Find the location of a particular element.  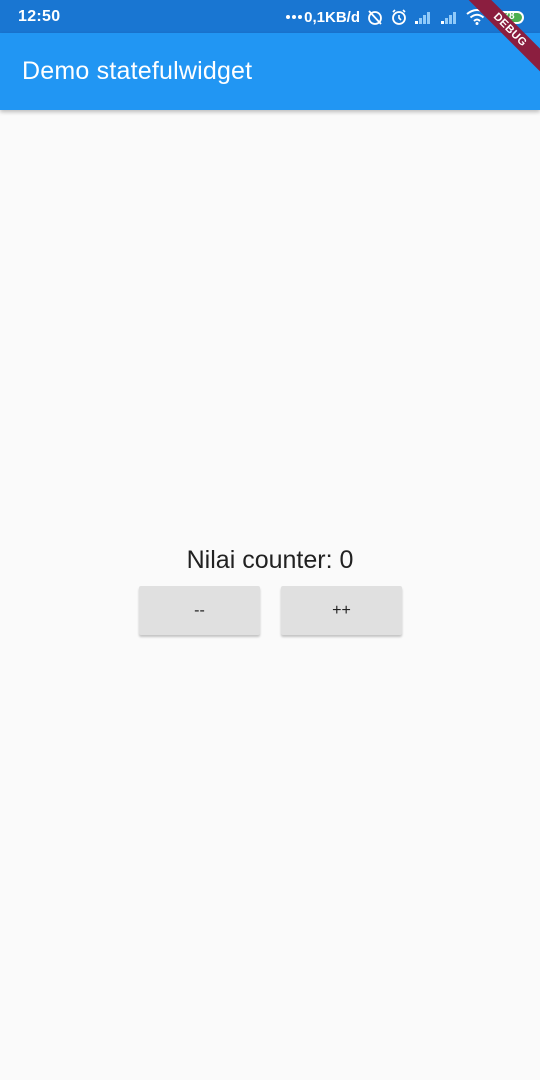

net-speed: 0,1KB/d is located at coordinates (323, 17).